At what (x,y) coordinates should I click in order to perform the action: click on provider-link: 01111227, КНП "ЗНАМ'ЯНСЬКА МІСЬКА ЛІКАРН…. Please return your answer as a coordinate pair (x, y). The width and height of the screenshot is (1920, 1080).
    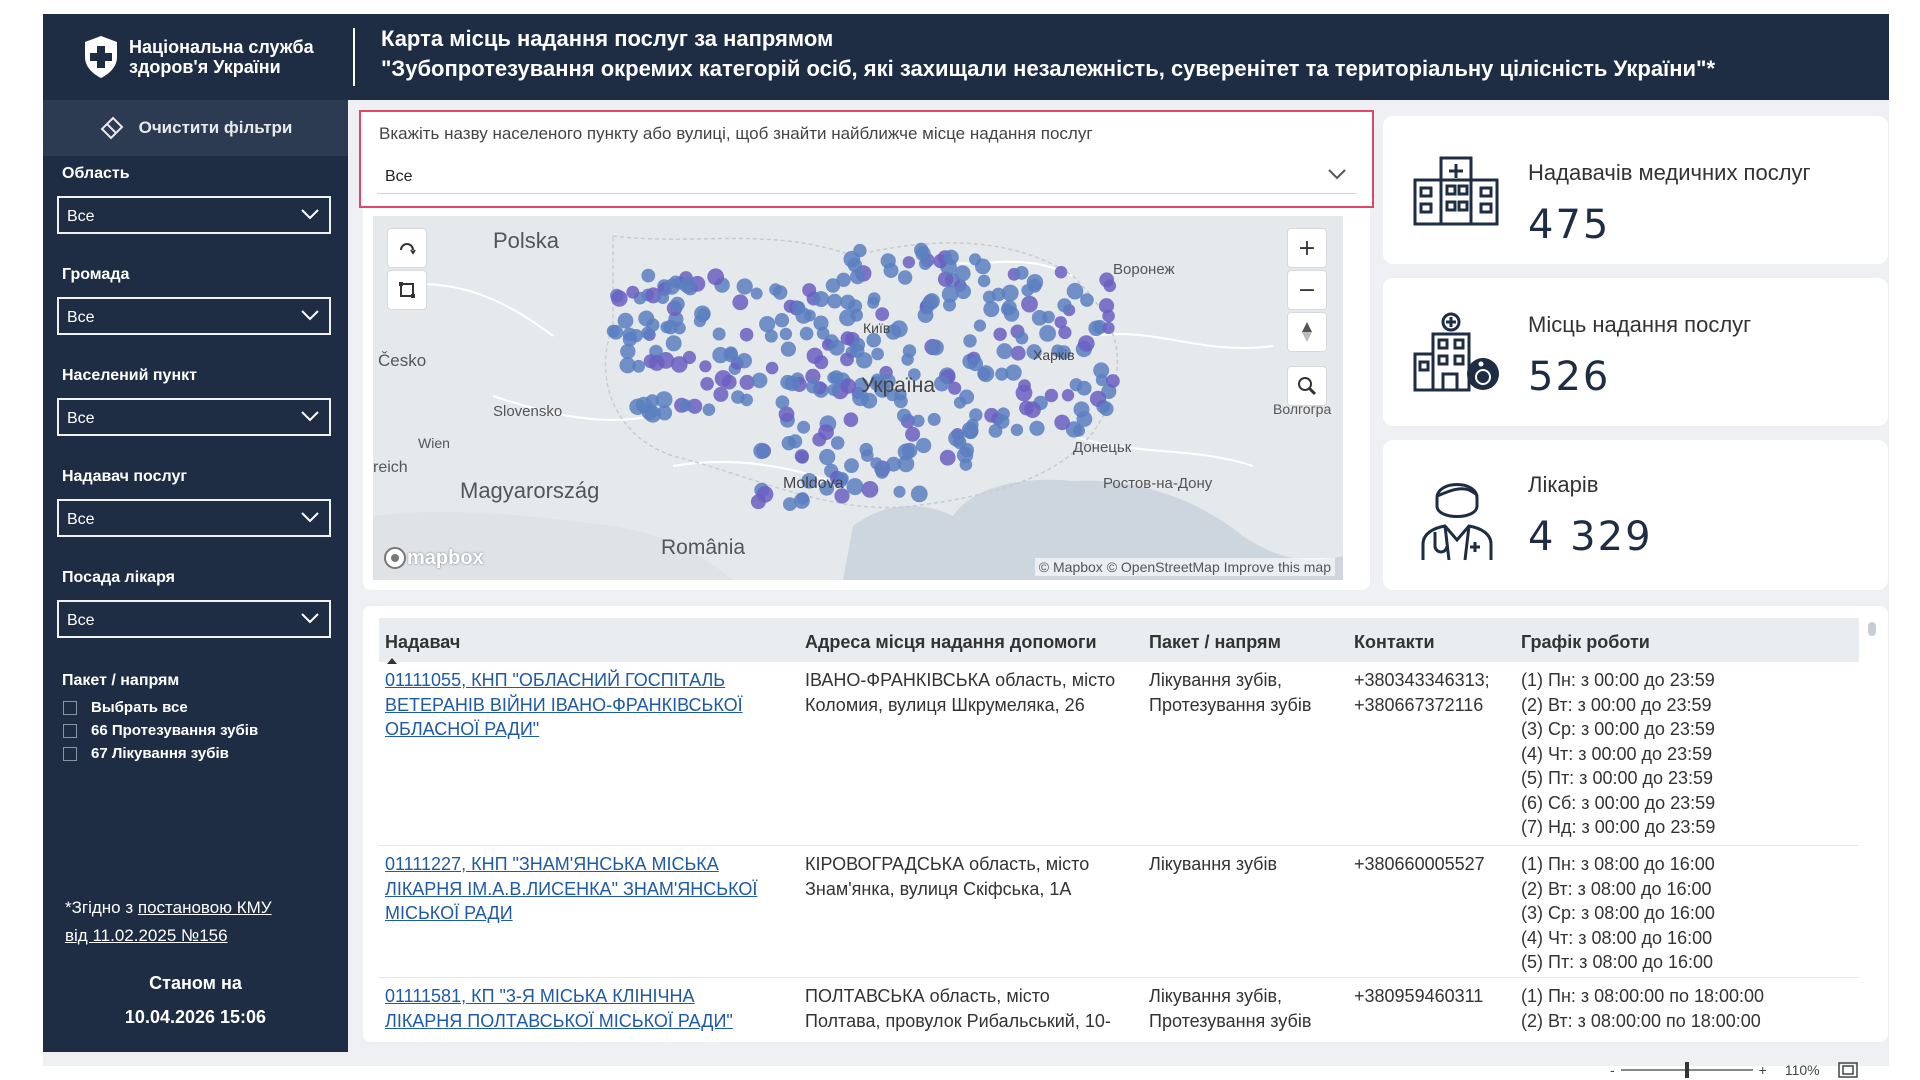
    Looking at the image, I should click on (571, 889).